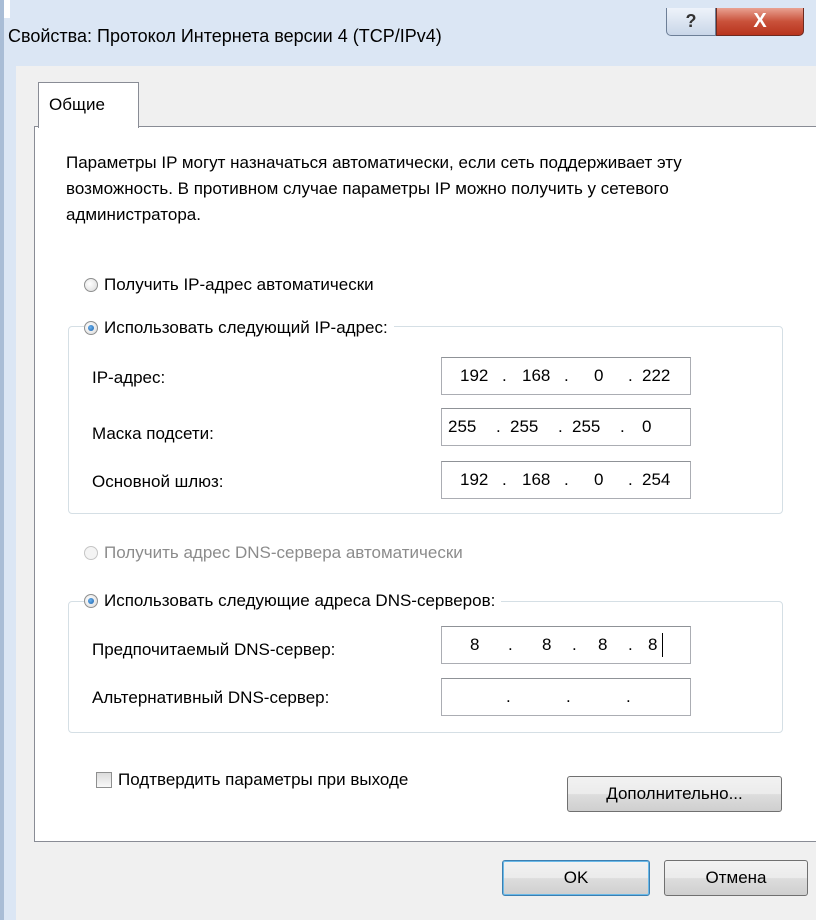 The width and height of the screenshot is (816, 920). I want to click on ip-address-input: 192 . 168 . 0 . 222, so click(566, 376).